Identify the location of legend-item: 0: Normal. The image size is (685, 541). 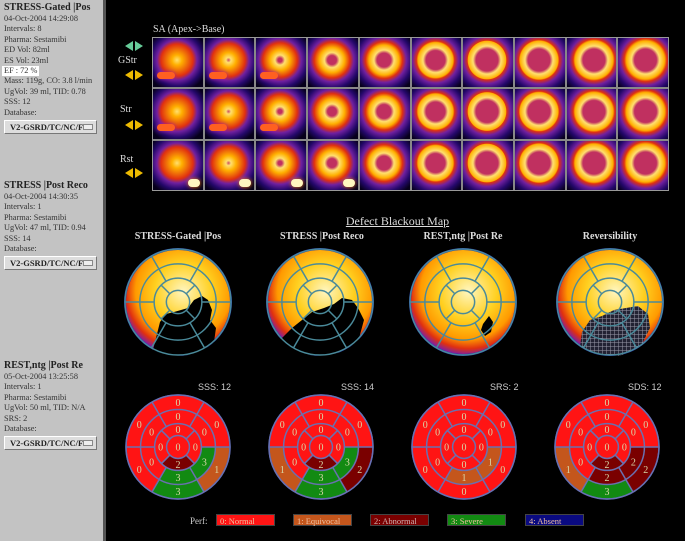
(245, 520).